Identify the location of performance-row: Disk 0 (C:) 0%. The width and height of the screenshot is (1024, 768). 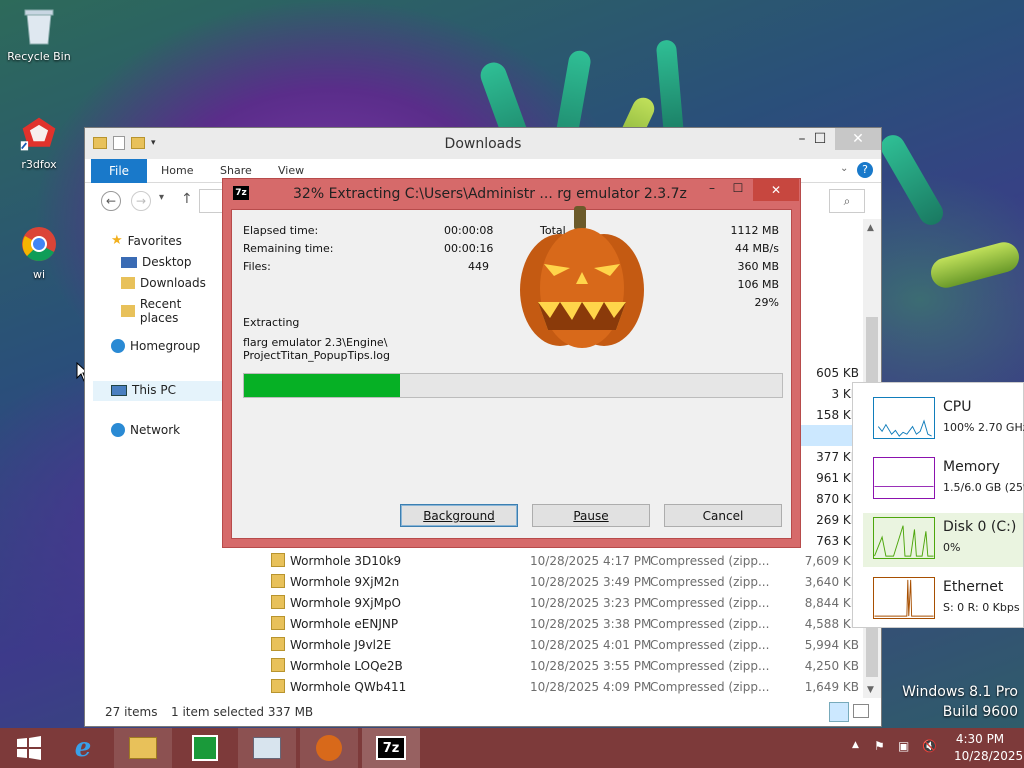
(943, 540).